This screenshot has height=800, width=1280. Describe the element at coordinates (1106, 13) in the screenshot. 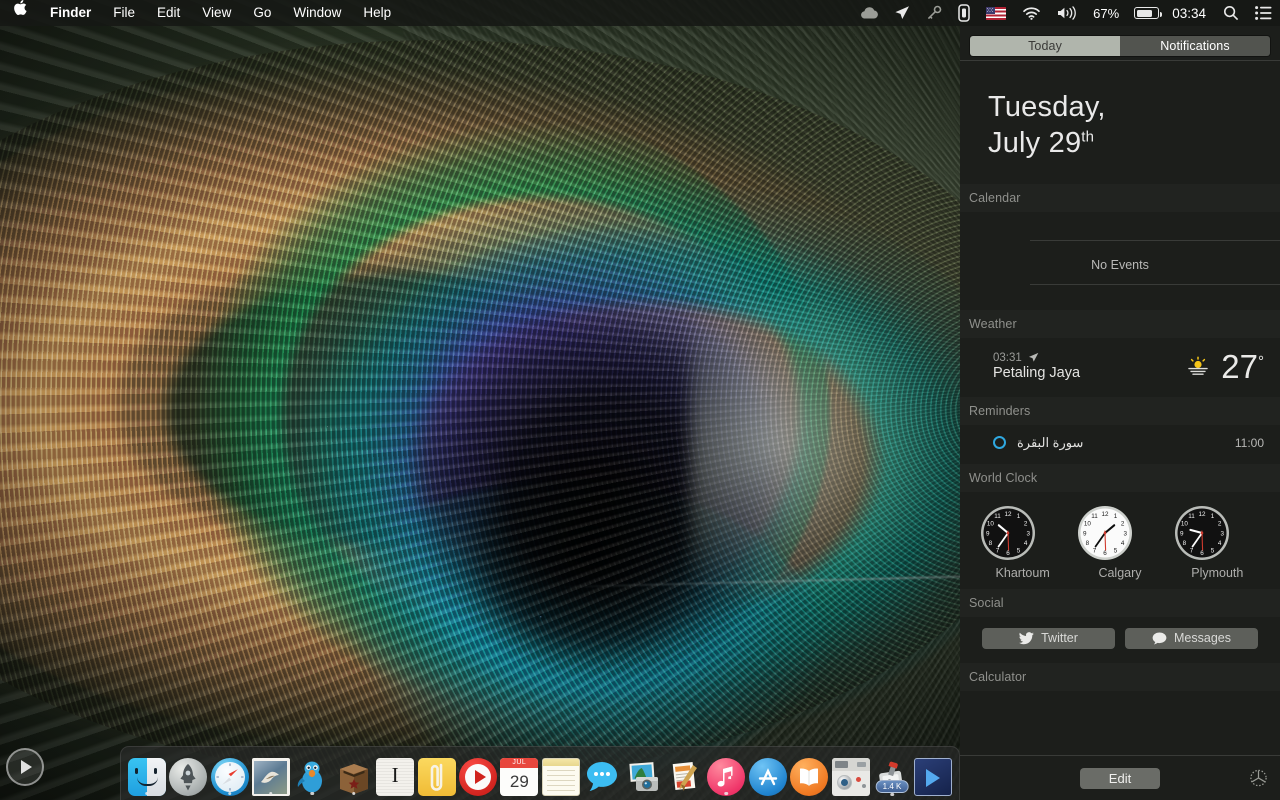

I see `battery-percent-label: 67%` at that location.